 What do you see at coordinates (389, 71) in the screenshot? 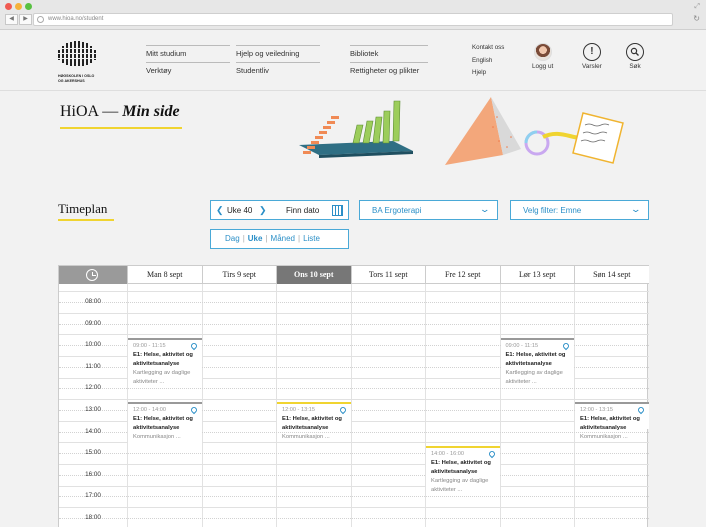
I see `nav-rettigheter-og-plikter: Rettigheter og plikter` at bounding box center [389, 71].